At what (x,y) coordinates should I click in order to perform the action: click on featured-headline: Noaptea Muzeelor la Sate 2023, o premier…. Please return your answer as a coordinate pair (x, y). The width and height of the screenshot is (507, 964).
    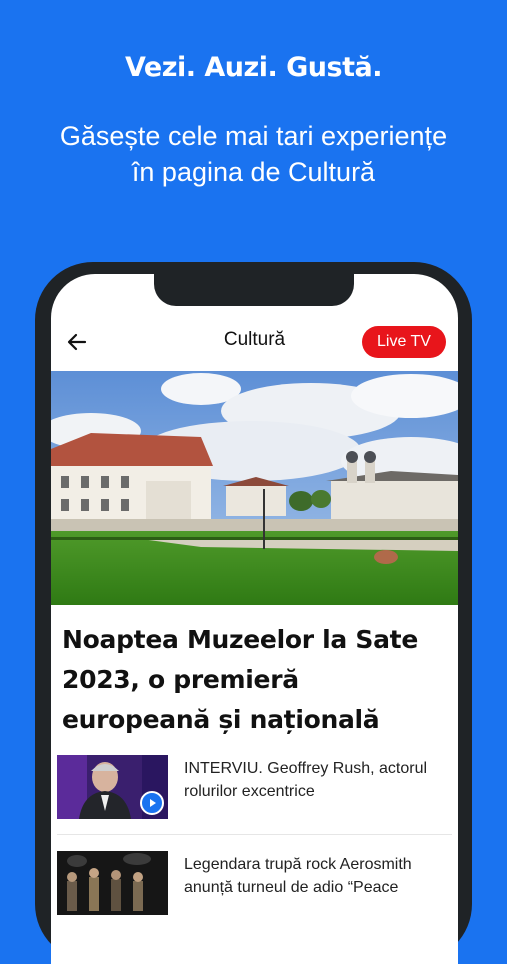
    Looking at the image, I should click on (257, 680).